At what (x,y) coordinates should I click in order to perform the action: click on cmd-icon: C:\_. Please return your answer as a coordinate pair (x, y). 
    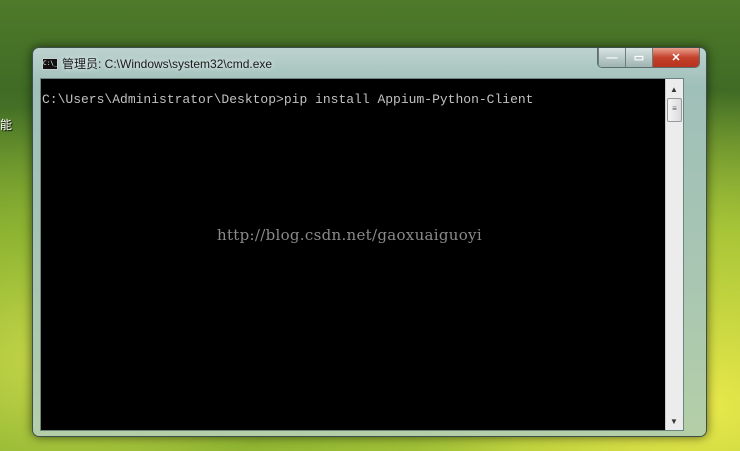
    Looking at the image, I should click on (50, 64).